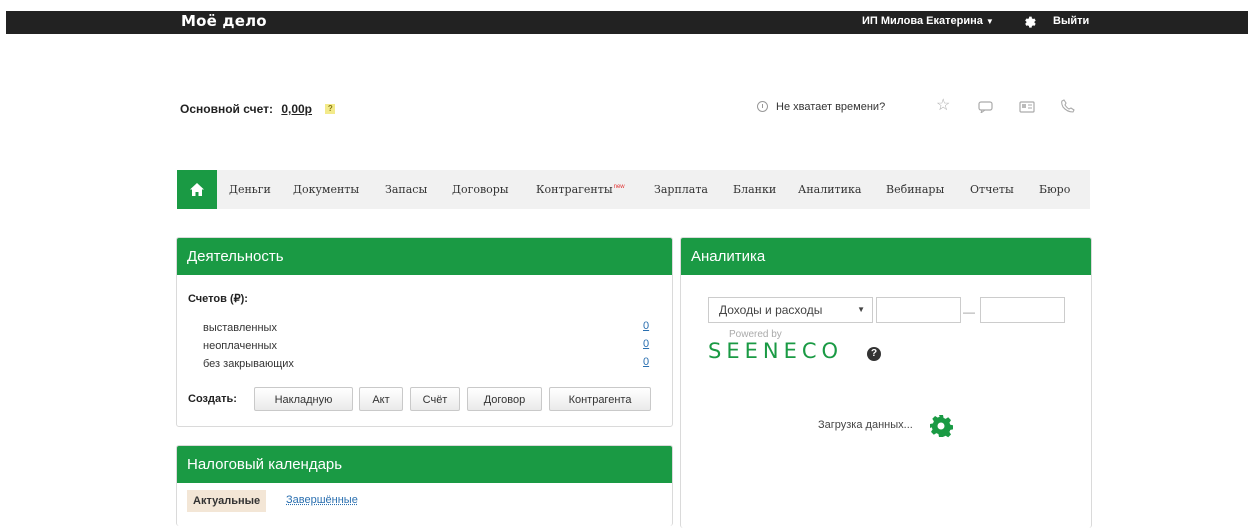 The height and width of the screenshot is (528, 1255). What do you see at coordinates (762, 106) in the screenshot?
I see `clock-icon` at bounding box center [762, 106].